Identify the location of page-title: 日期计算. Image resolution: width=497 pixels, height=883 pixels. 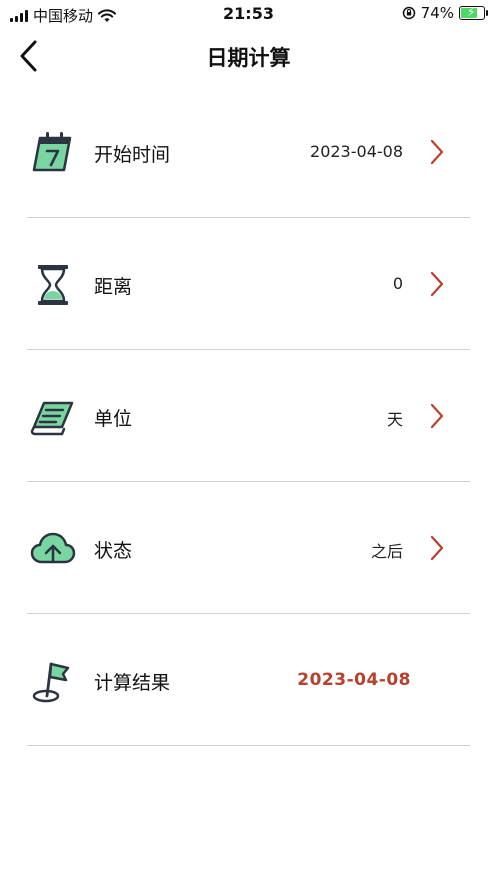
(248, 58).